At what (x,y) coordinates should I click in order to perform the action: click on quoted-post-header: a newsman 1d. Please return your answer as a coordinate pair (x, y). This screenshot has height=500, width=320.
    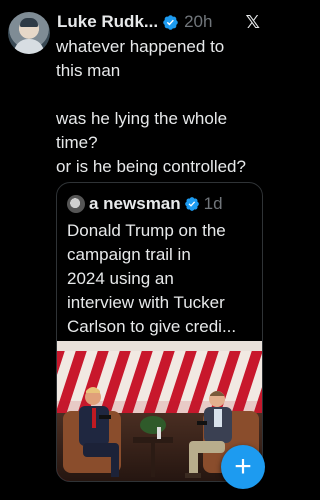
    Looking at the image, I should click on (161, 204).